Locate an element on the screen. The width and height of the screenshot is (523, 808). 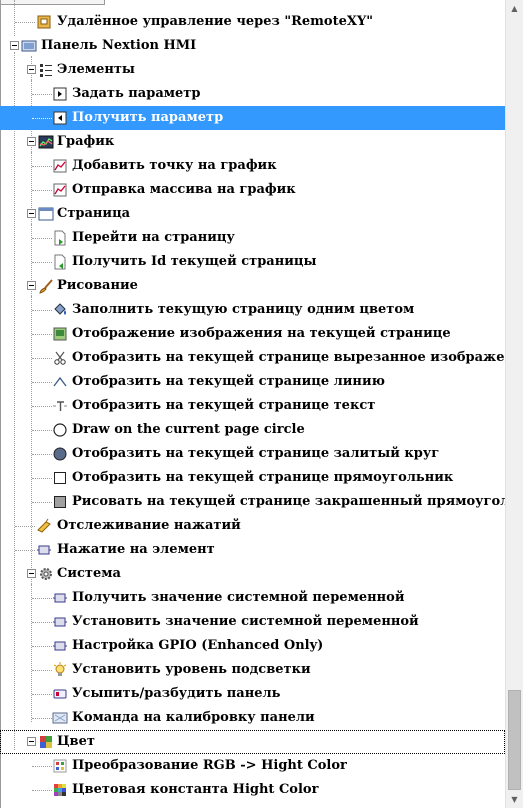
brush-icon is located at coordinates (46, 286).